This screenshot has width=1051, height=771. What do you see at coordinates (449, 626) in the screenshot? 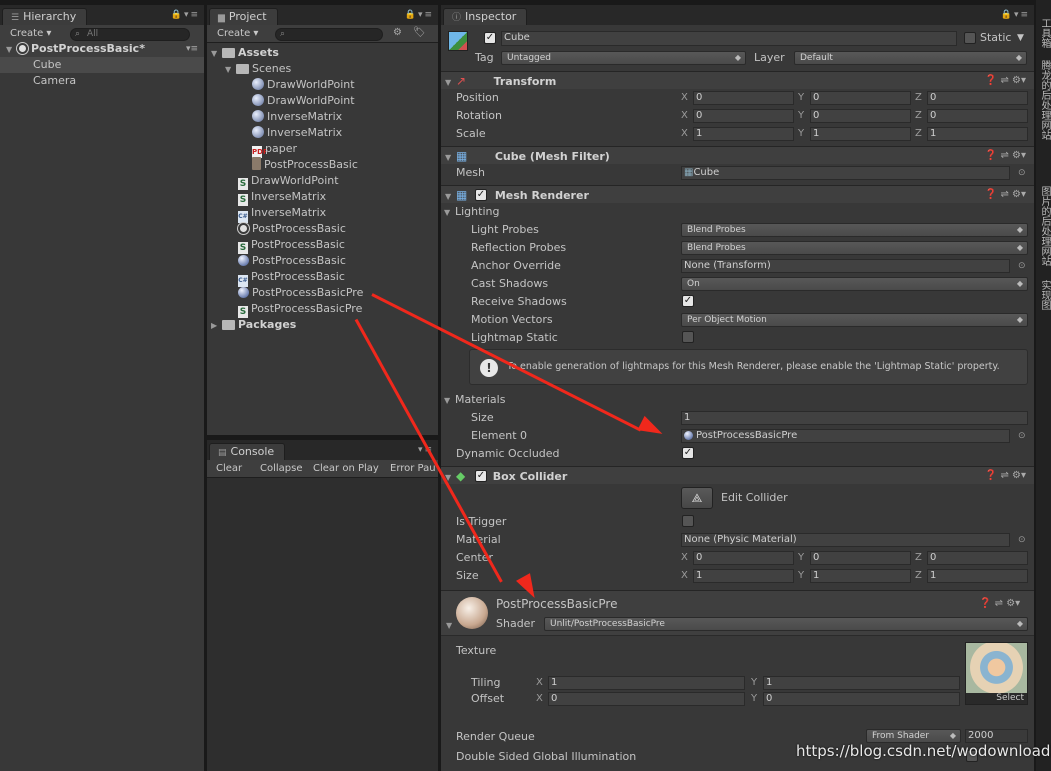
I see `material-fold-arrow-icon: ▼` at bounding box center [449, 626].